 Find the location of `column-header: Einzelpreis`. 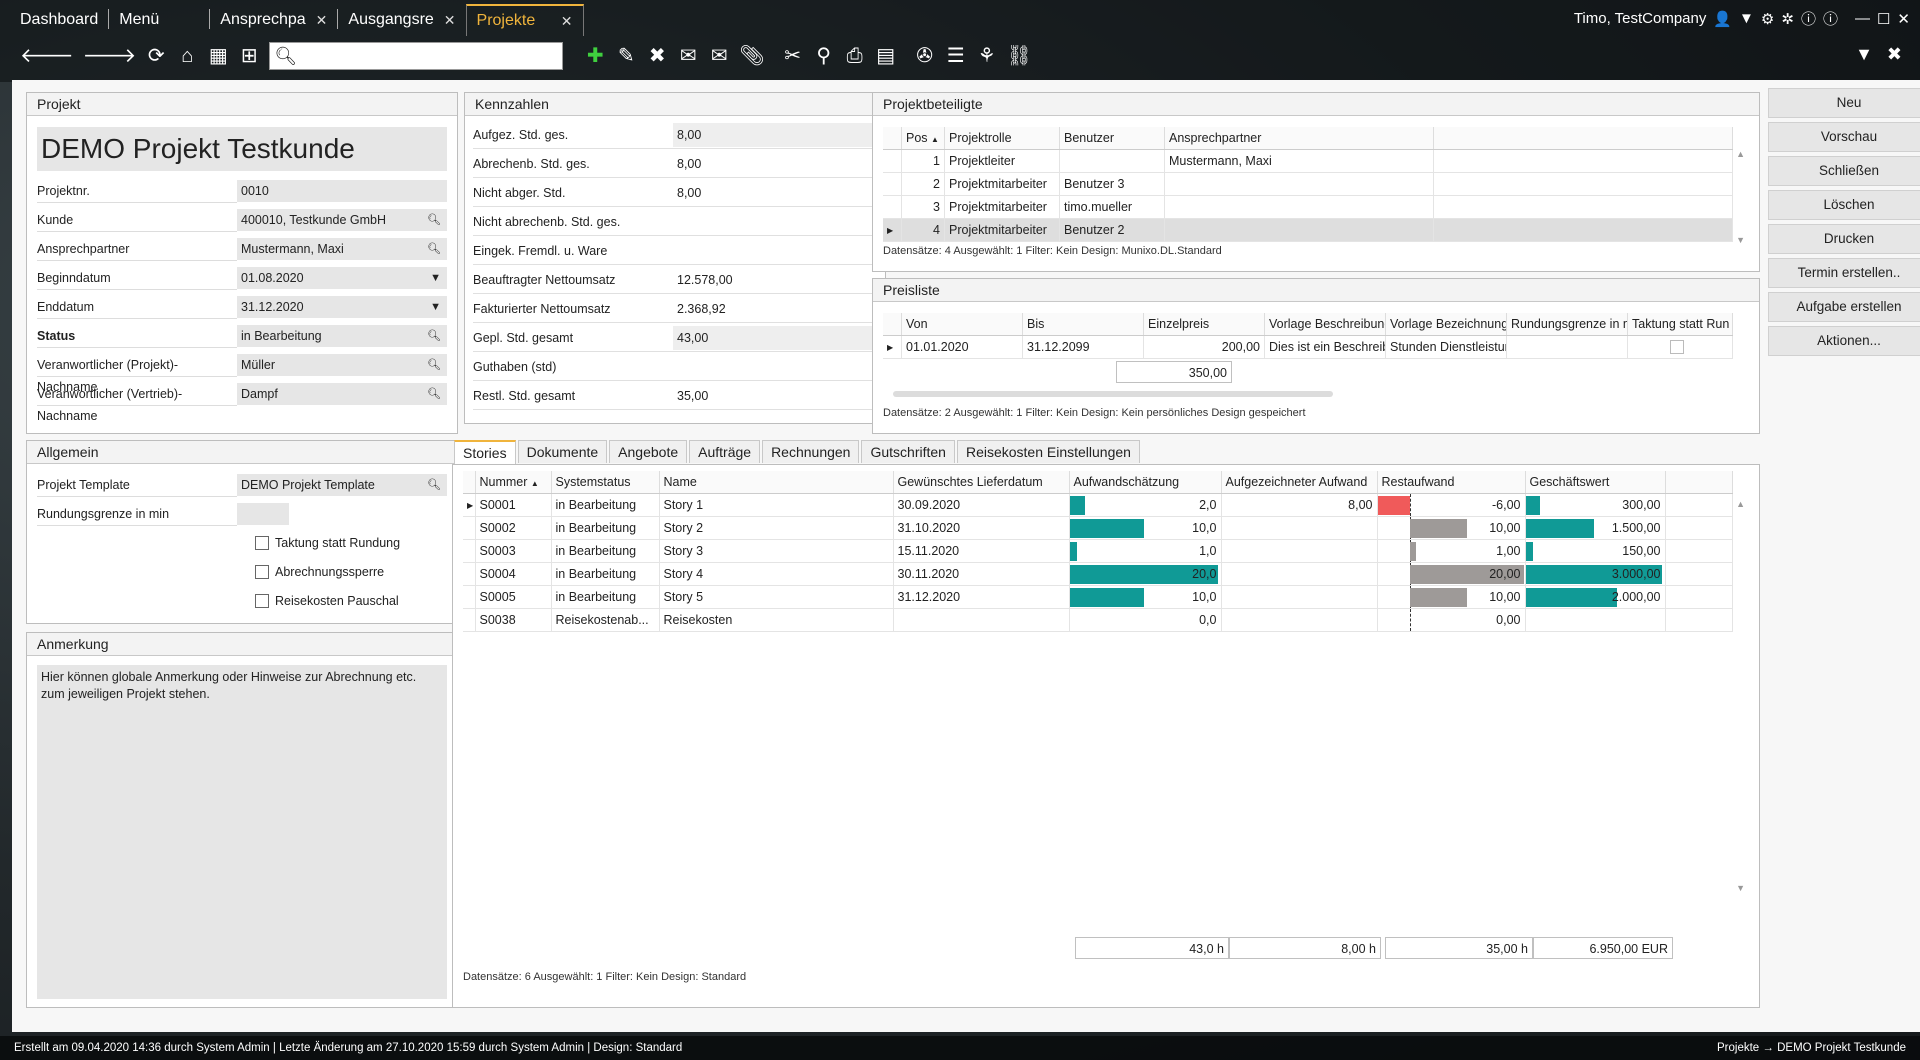

column-header: Einzelpreis is located at coordinates (1204, 324).